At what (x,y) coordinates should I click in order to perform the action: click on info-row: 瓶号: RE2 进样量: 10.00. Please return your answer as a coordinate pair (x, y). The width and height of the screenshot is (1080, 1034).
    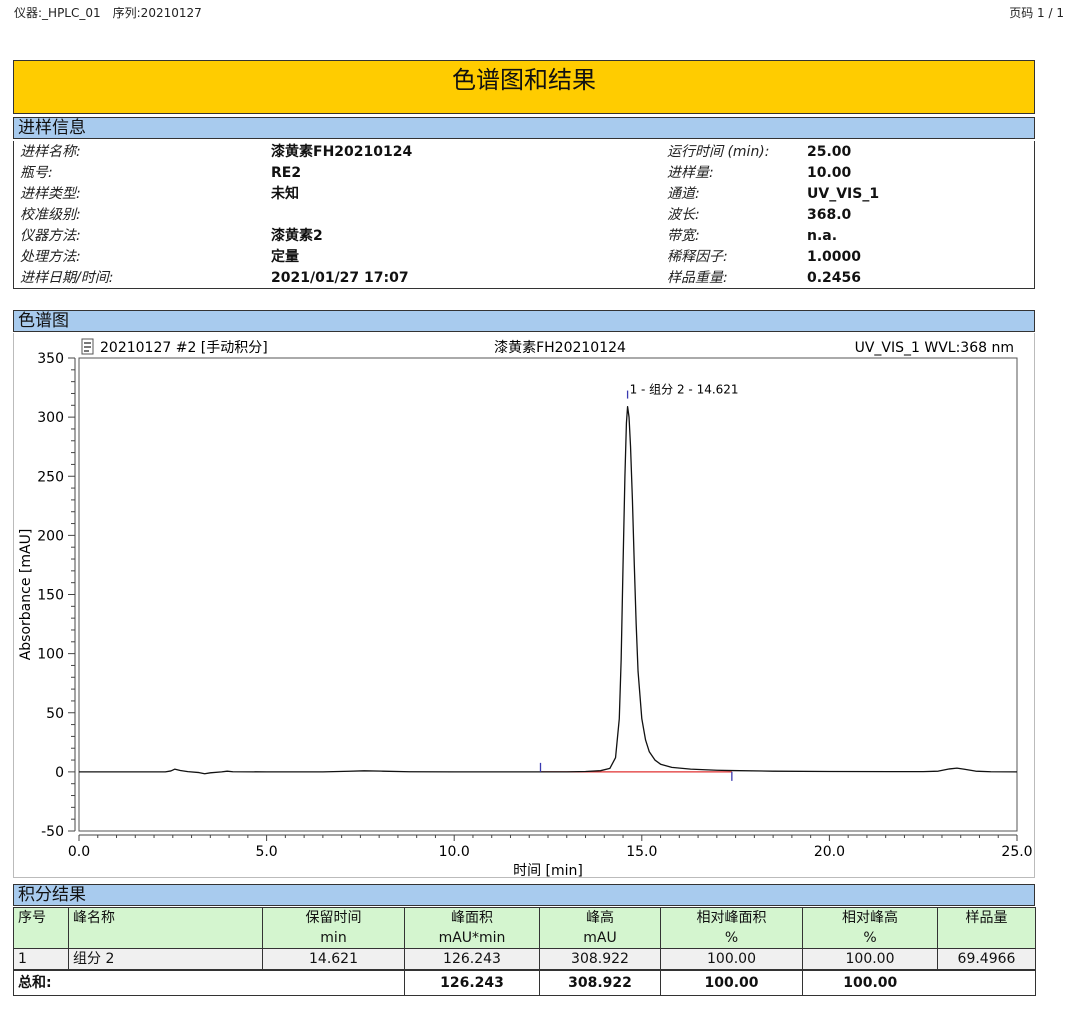
    Looking at the image, I should click on (524, 173).